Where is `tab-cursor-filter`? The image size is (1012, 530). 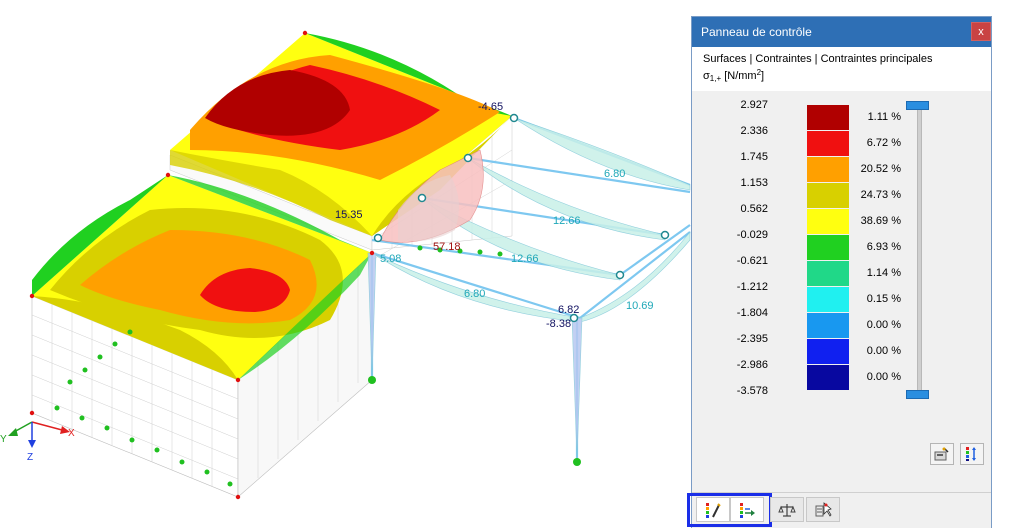
tab-cursor-filter is located at coordinates (823, 509).